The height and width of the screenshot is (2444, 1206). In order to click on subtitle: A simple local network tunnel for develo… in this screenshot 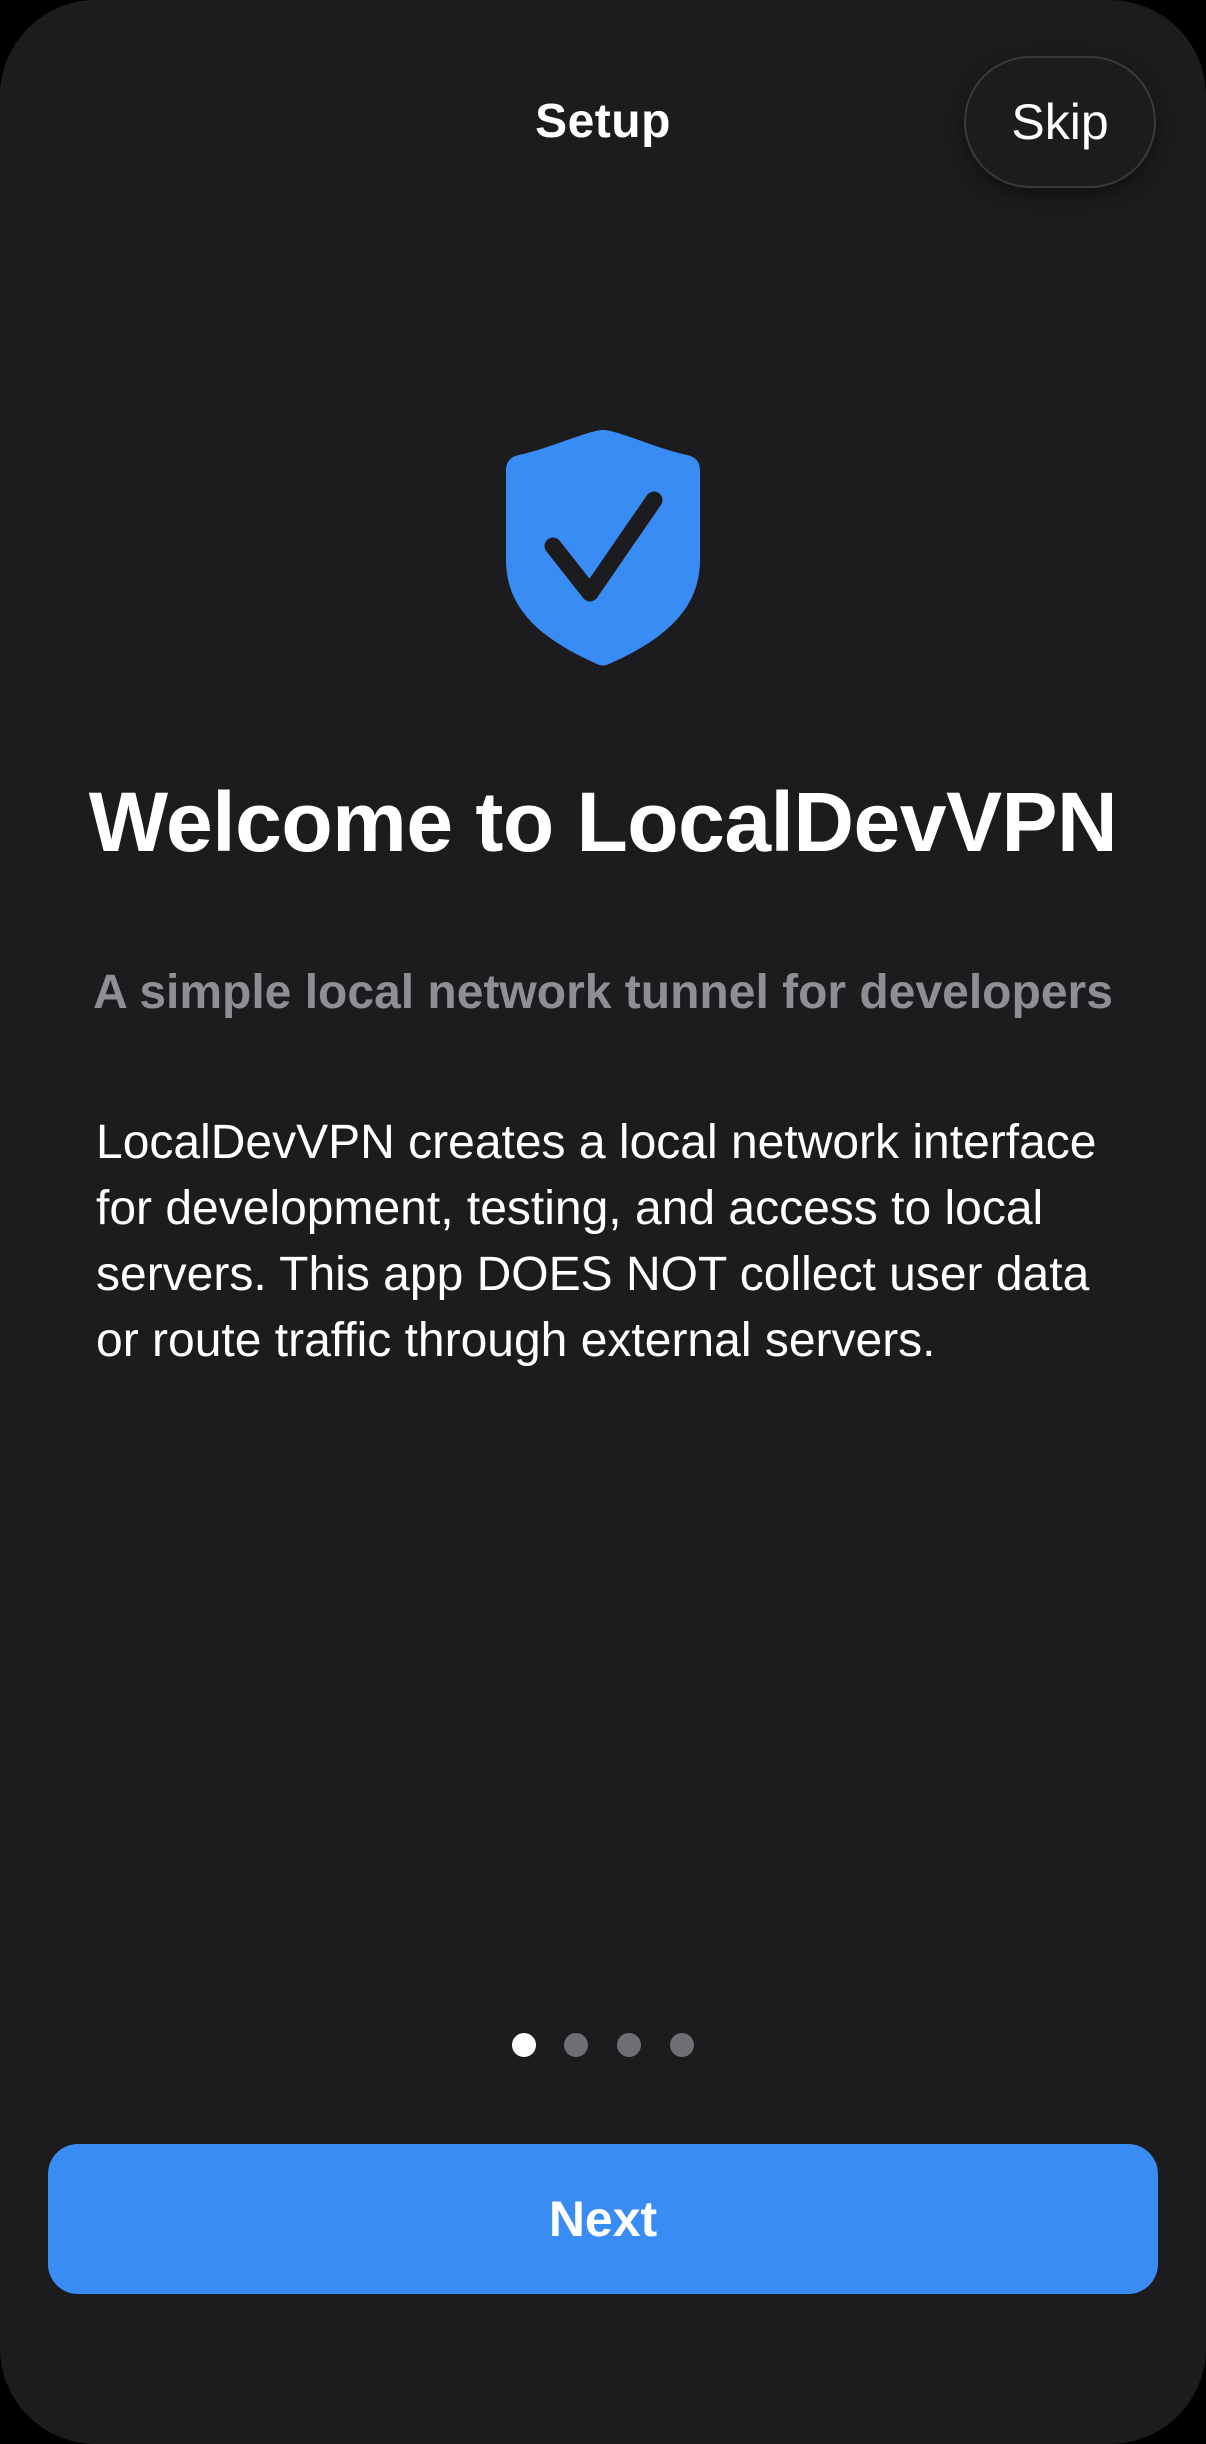, I will do `click(603, 992)`.